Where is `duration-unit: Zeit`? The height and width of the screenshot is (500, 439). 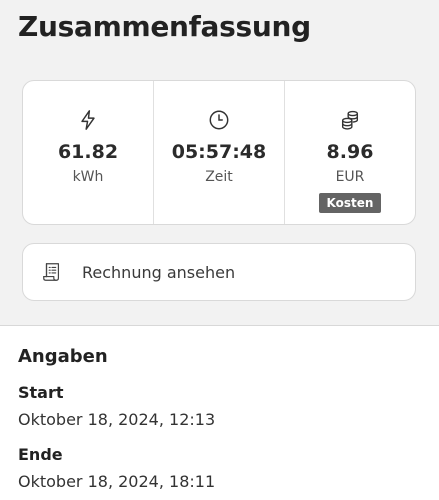
duration-unit: Zeit is located at coordinates (219, 177).